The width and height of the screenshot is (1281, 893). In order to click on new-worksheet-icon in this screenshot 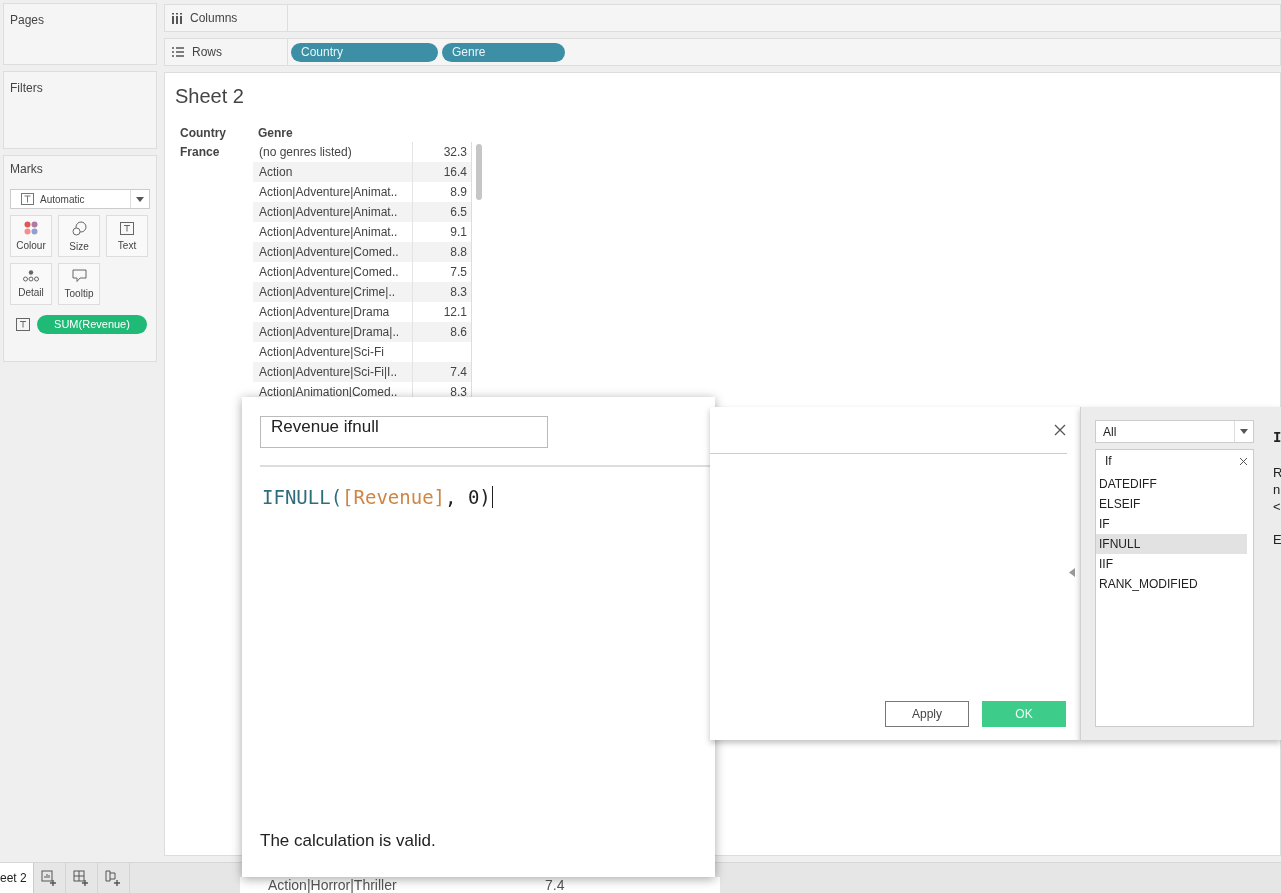, I will do `click(49, 878)`.